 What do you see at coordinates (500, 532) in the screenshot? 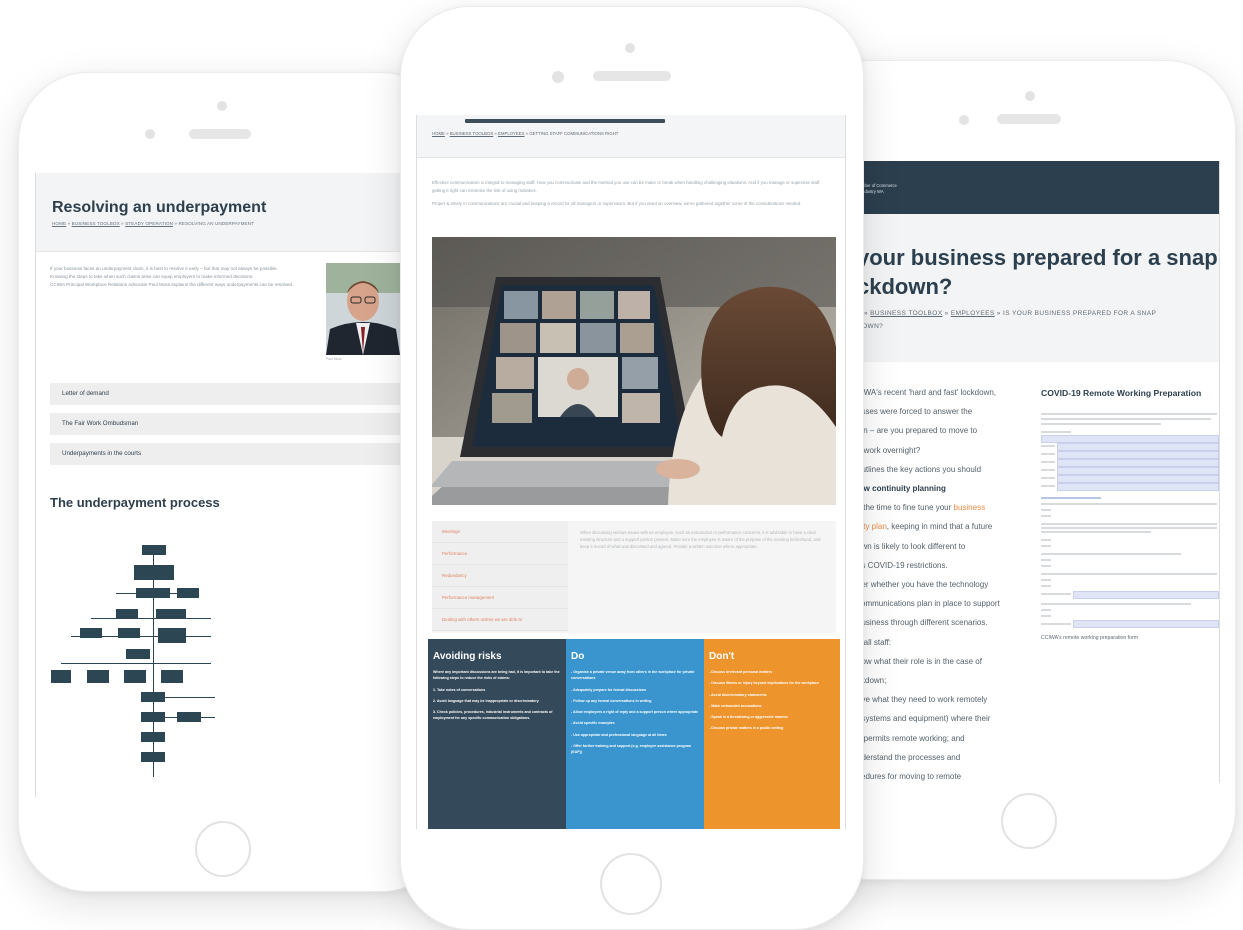
I see `tab-meetings: Meetings` at bounding box center [500, 532].